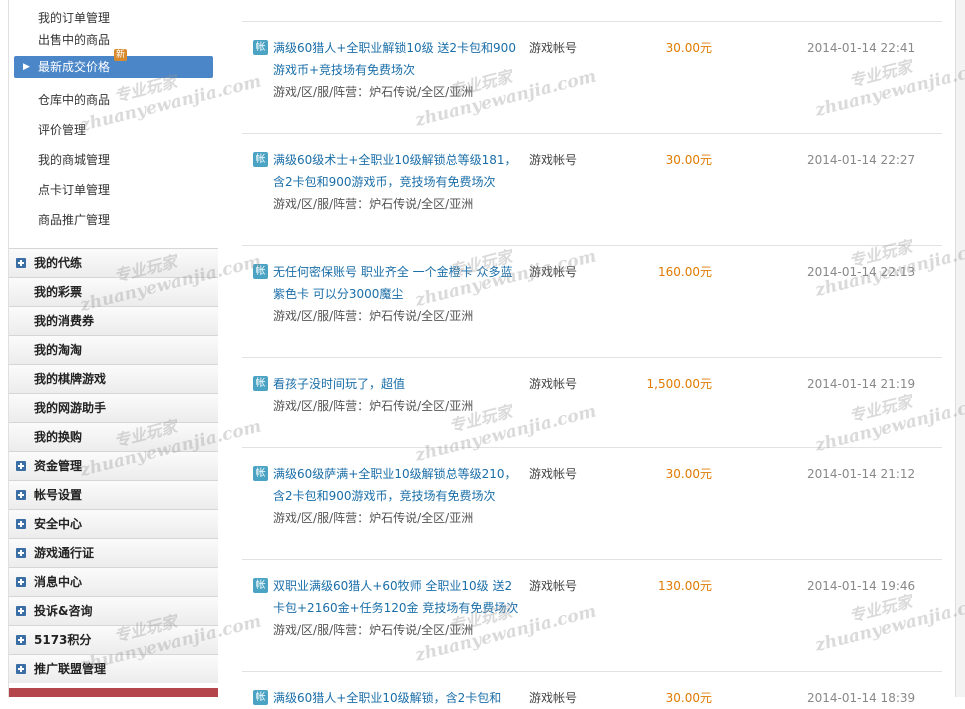  What do you see at coordinates (861, 384) in the screenshot?
I see `listing-time: 2014-01-14 21:19` at bounding box center [861, 384].